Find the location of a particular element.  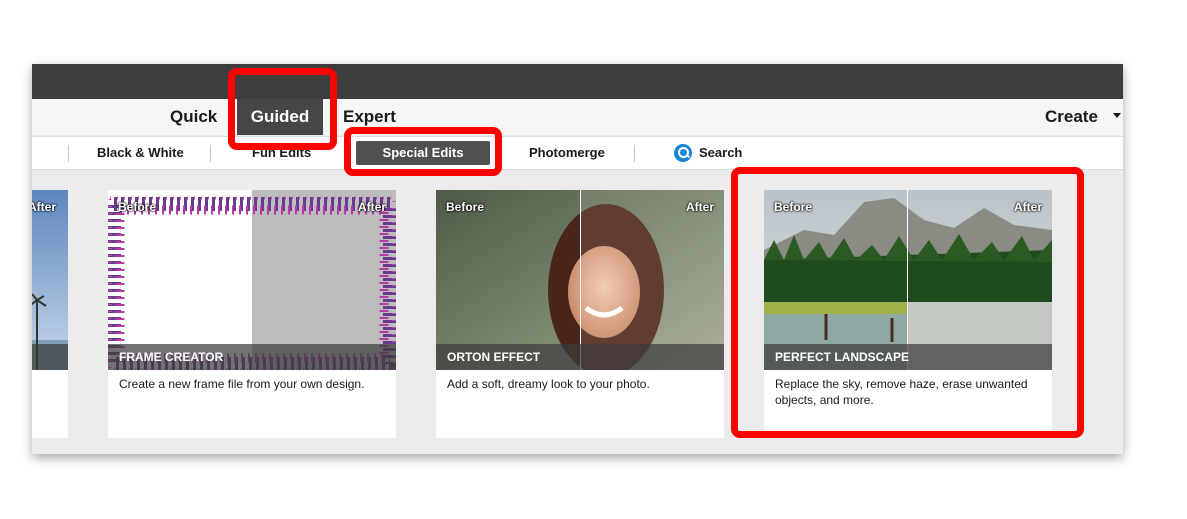

card-title: ORTON EFFECT is located at coordinates (494, 357).